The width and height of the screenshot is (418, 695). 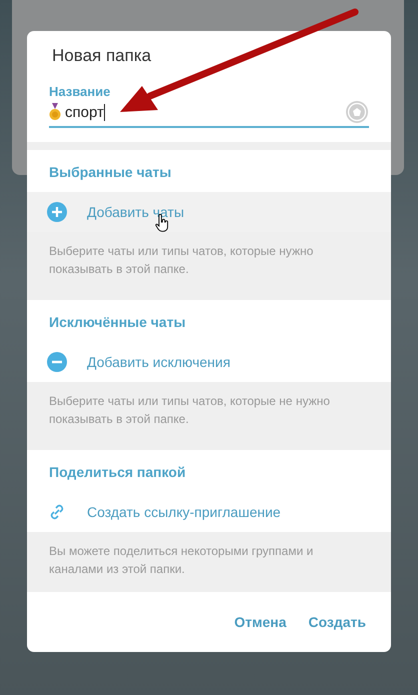 What do you see at coordinates (57, 212) in the screenshot?
I see `plus-icon` at bounding box center [57, 212].